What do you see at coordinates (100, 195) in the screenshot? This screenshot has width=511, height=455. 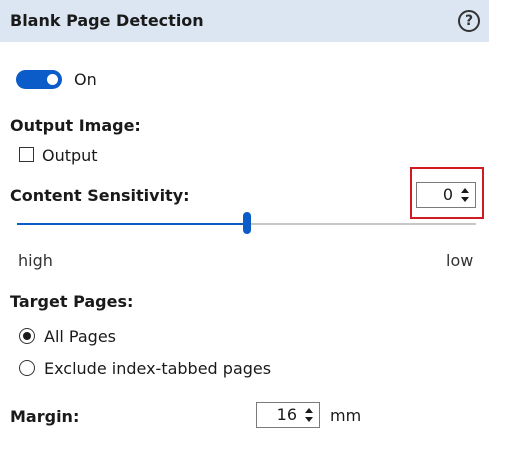 I see `content-sensitivity-label: Content Sensitivity:` at bounding box center [100, 195].